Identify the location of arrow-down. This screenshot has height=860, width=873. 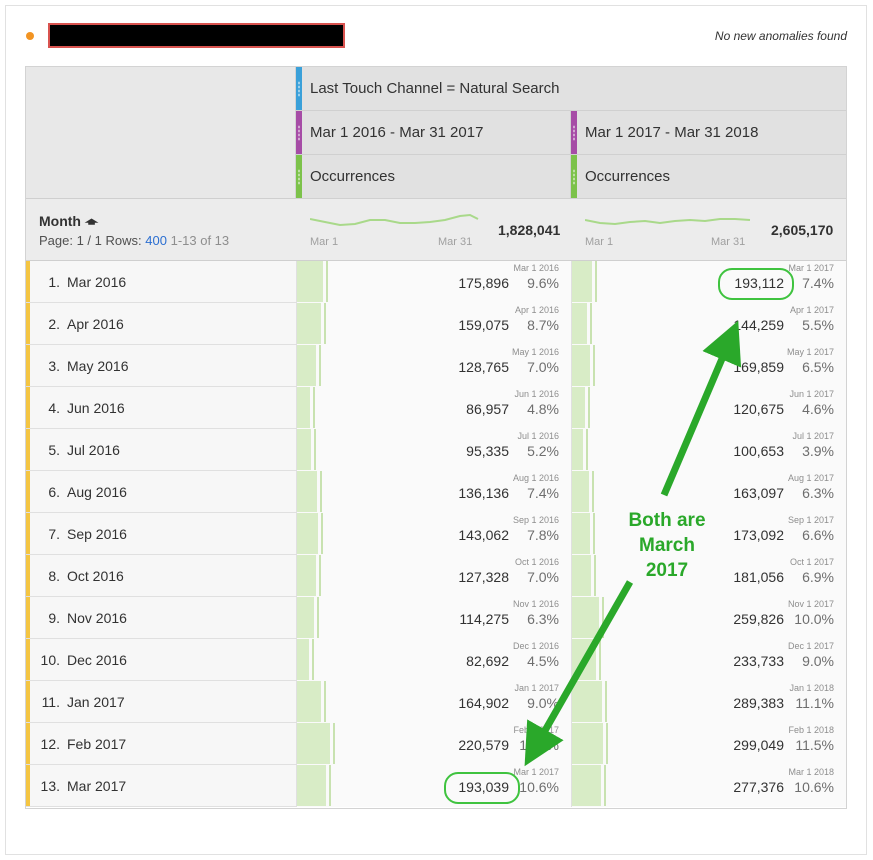
(579, 673).